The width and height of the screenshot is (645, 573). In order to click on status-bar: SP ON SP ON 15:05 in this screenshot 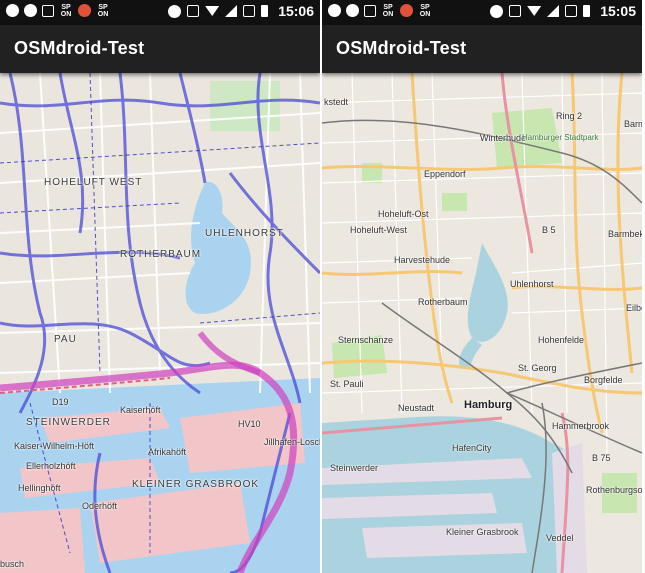, I will do `click(482, 12)`.